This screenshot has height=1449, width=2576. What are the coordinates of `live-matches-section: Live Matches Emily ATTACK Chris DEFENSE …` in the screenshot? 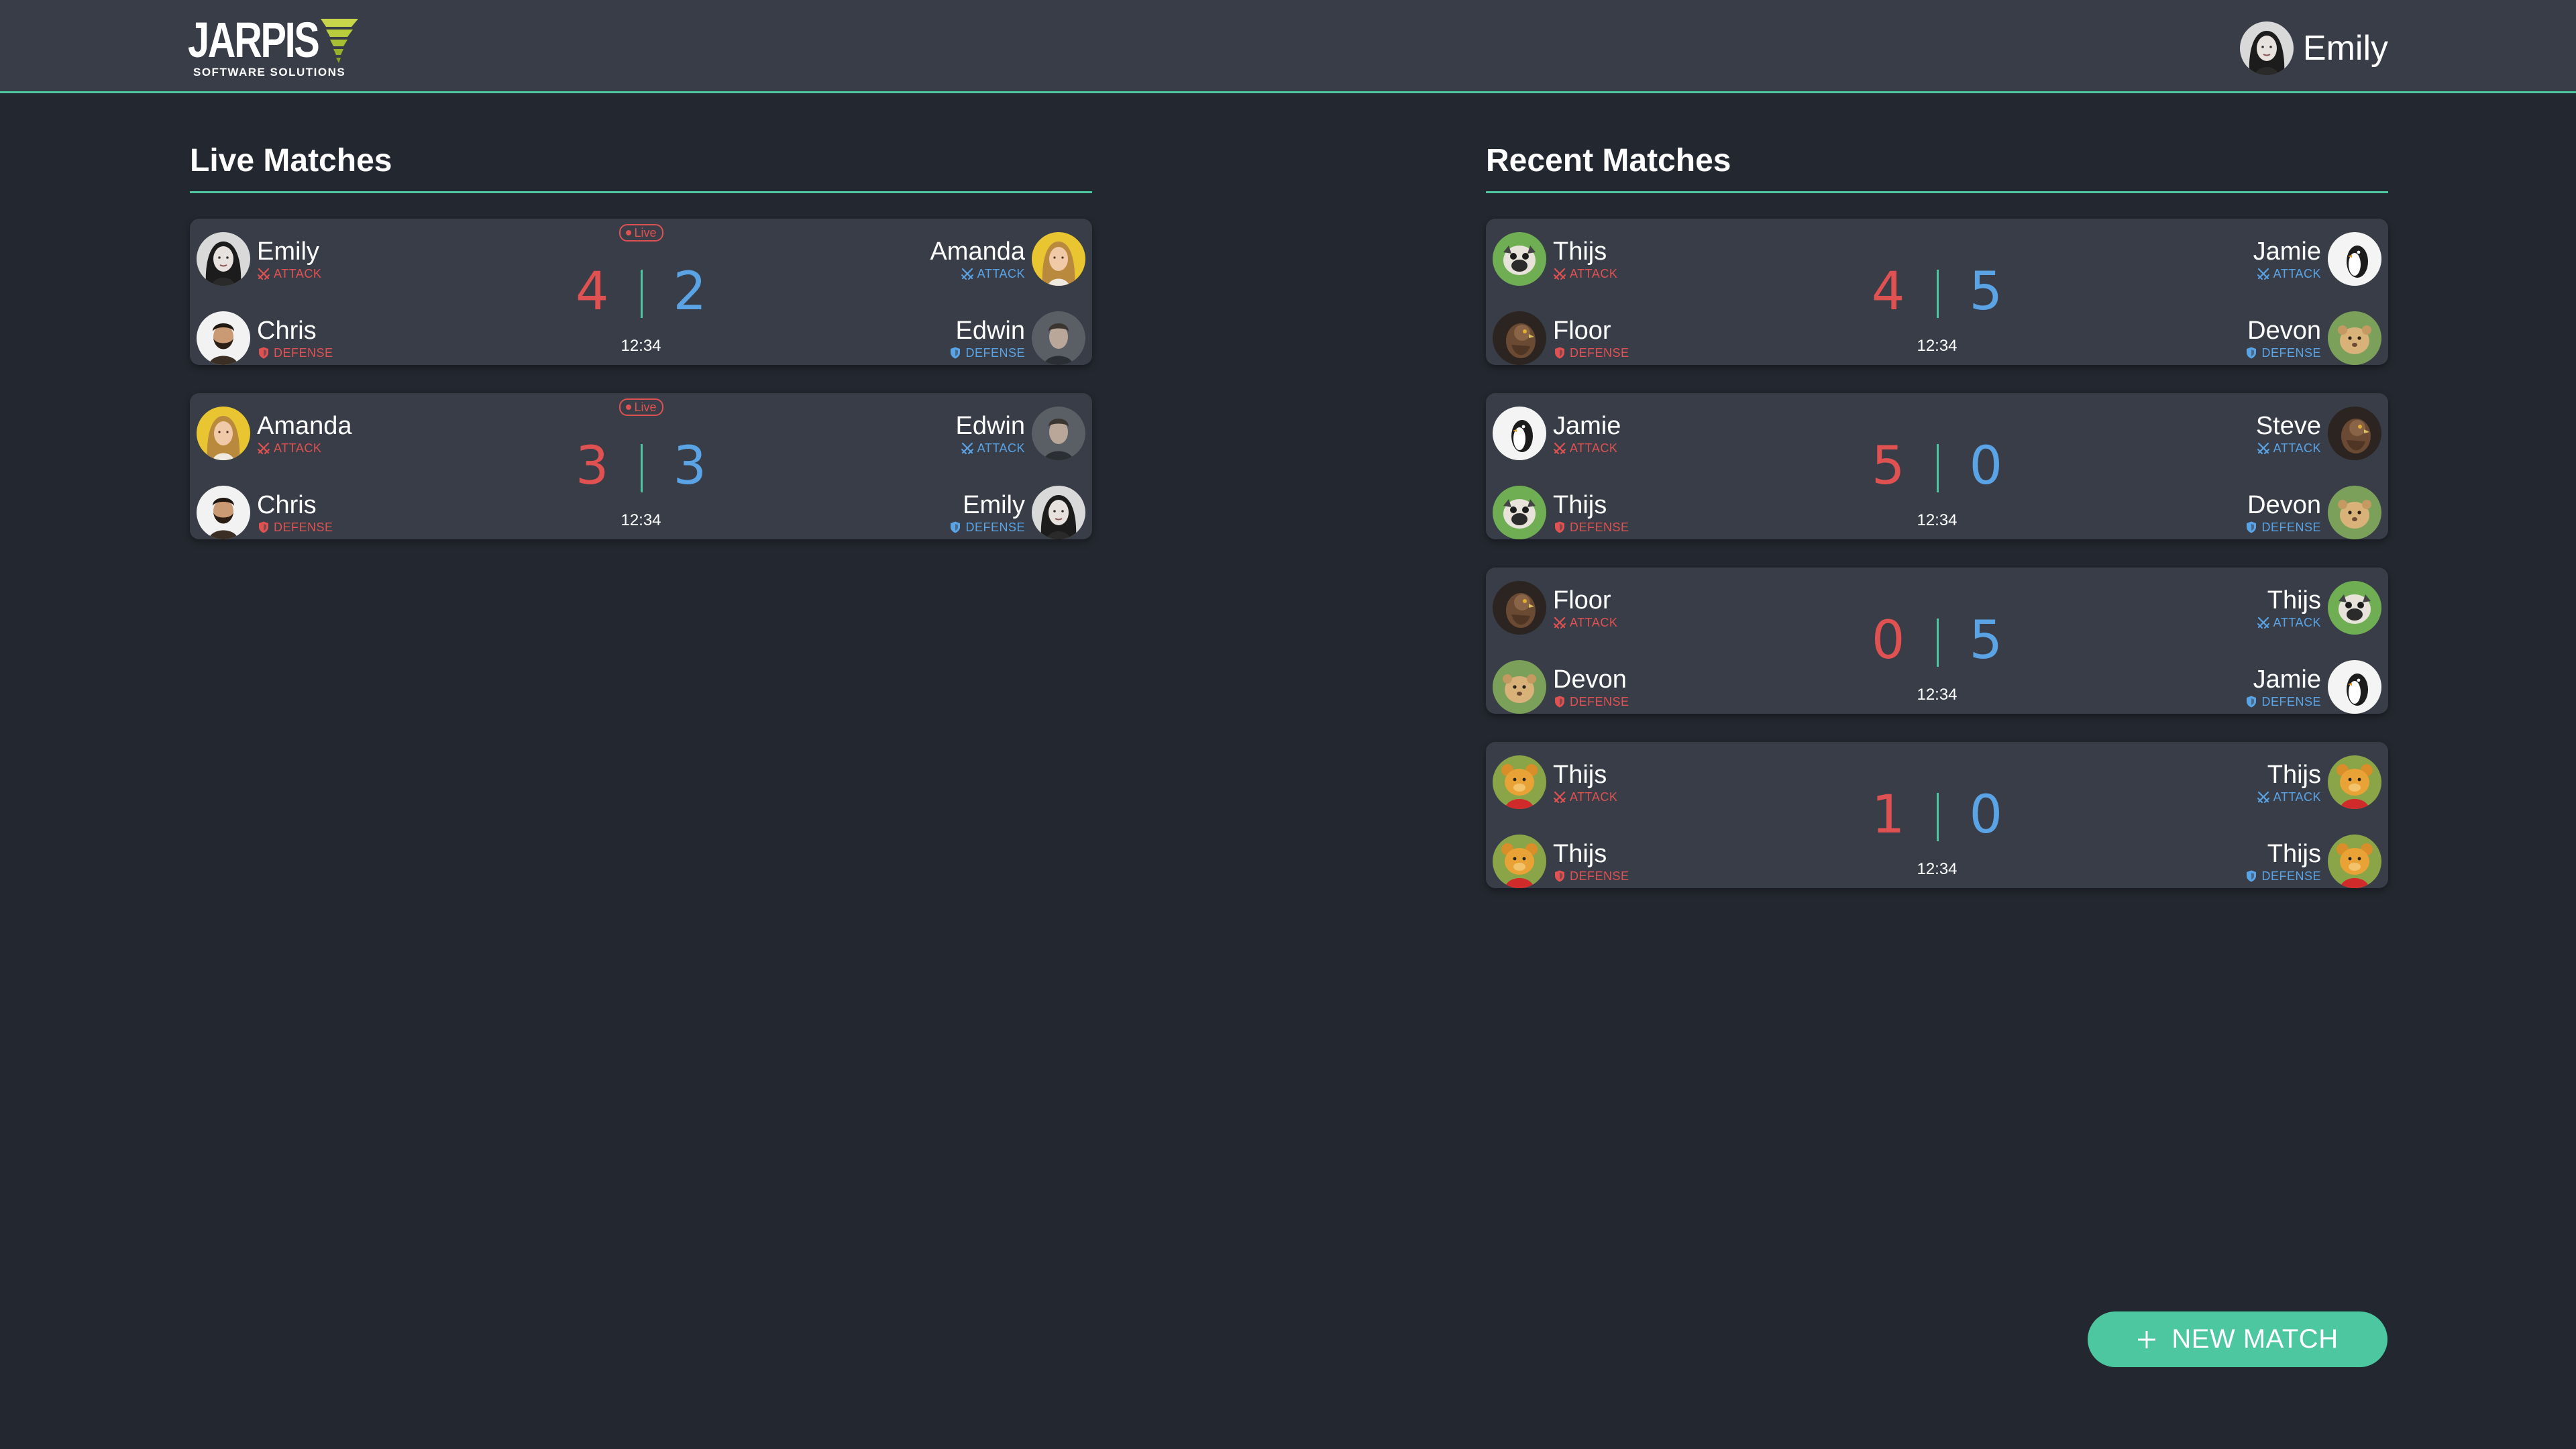 It's located at (641, 353).